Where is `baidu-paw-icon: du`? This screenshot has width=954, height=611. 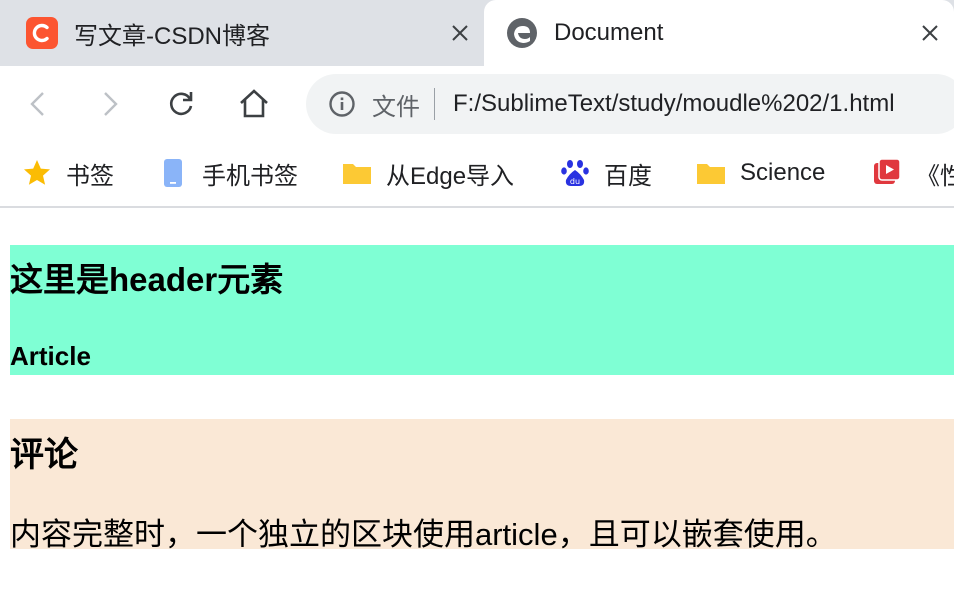
baidu-paw-icon: du is located at coordinates (575, 173).